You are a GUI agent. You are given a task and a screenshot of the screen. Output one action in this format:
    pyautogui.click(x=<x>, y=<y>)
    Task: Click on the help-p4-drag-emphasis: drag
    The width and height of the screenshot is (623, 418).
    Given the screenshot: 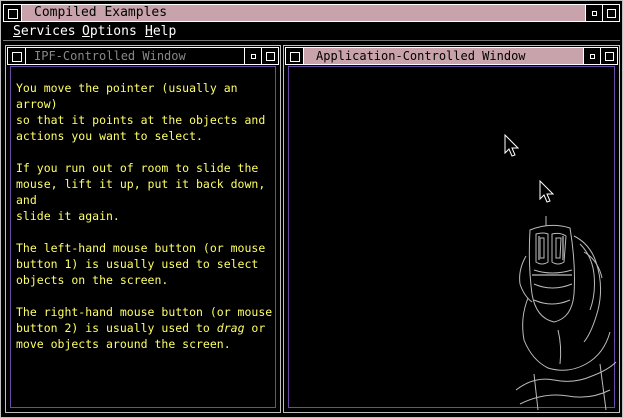 What is the action you would take?
    pyautogui.click(x=230, y=328)
    